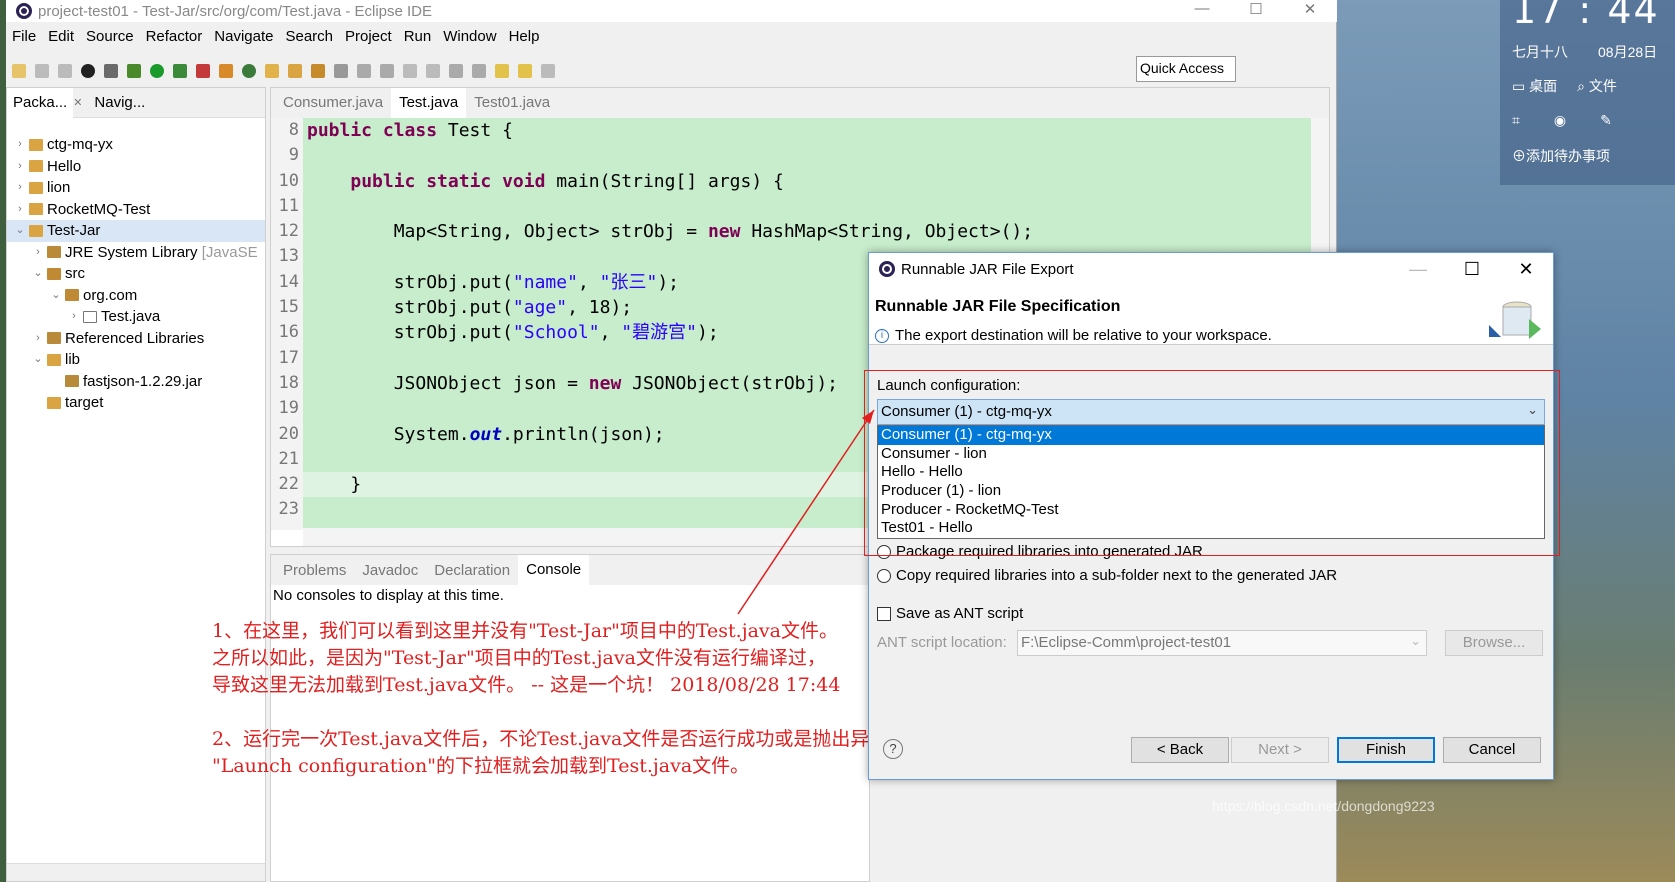  Describe the element at coordinates (456, 71) in the screenshot. I see `next-edit-icon` at that location.